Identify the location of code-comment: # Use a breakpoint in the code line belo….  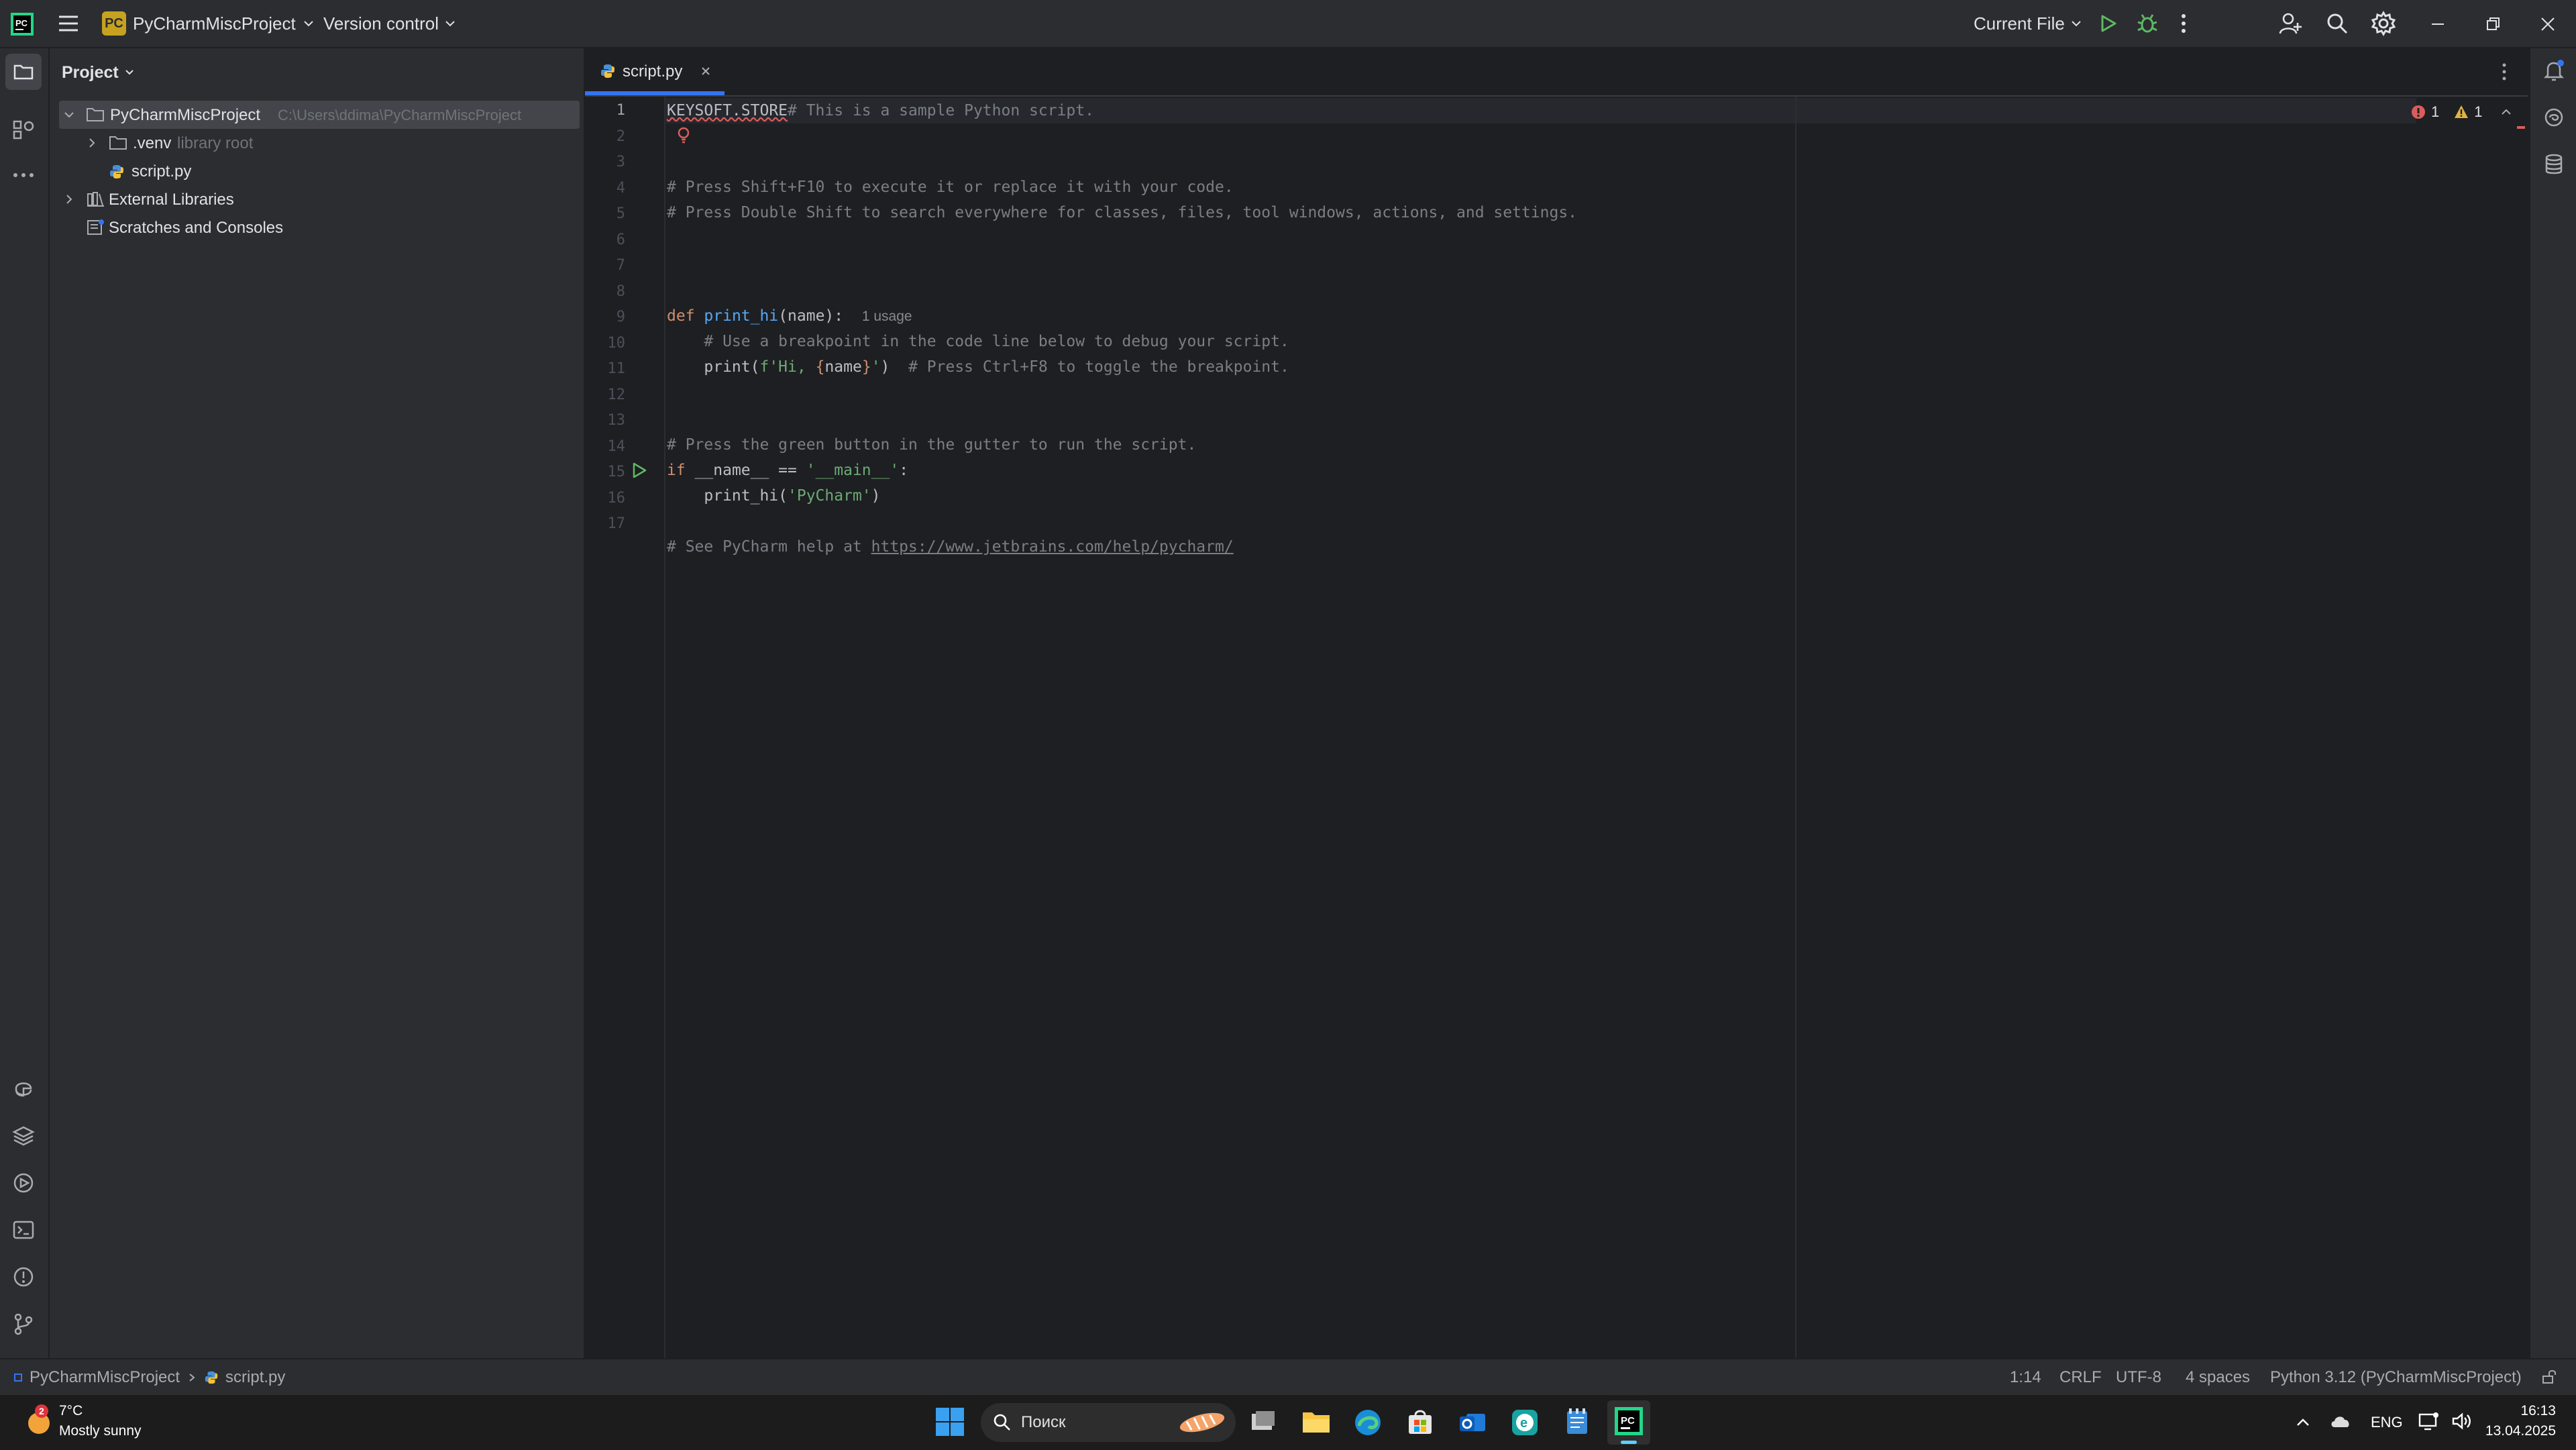
(996, 341).